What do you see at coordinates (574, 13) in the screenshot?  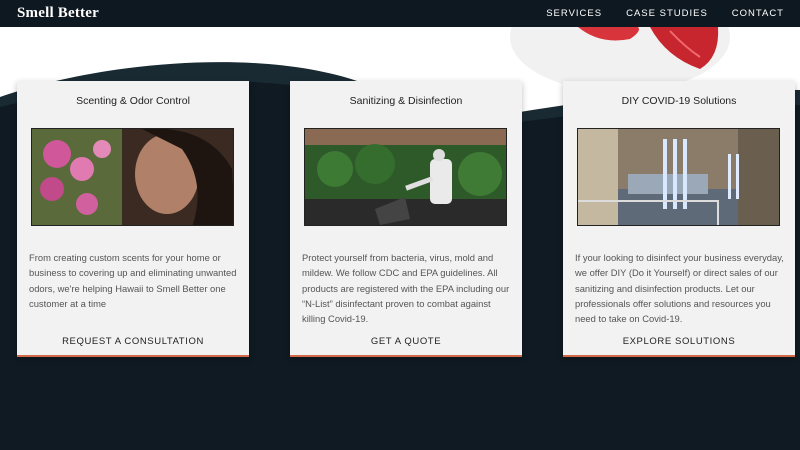 I see `nav-services-link: SERVICES` at bounding box center [574, 13].